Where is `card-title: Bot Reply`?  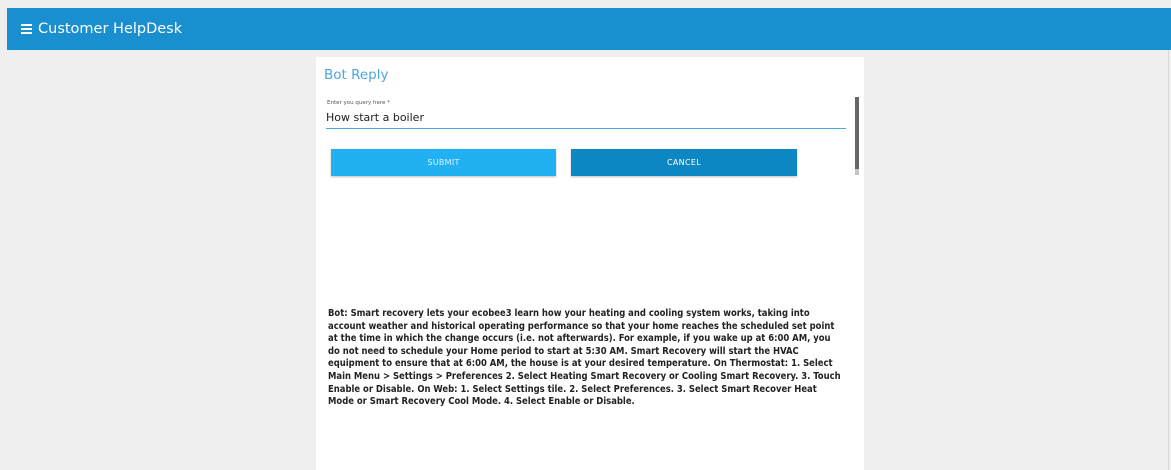
card-title: Bot Reply is located at coordinates (356, 75).